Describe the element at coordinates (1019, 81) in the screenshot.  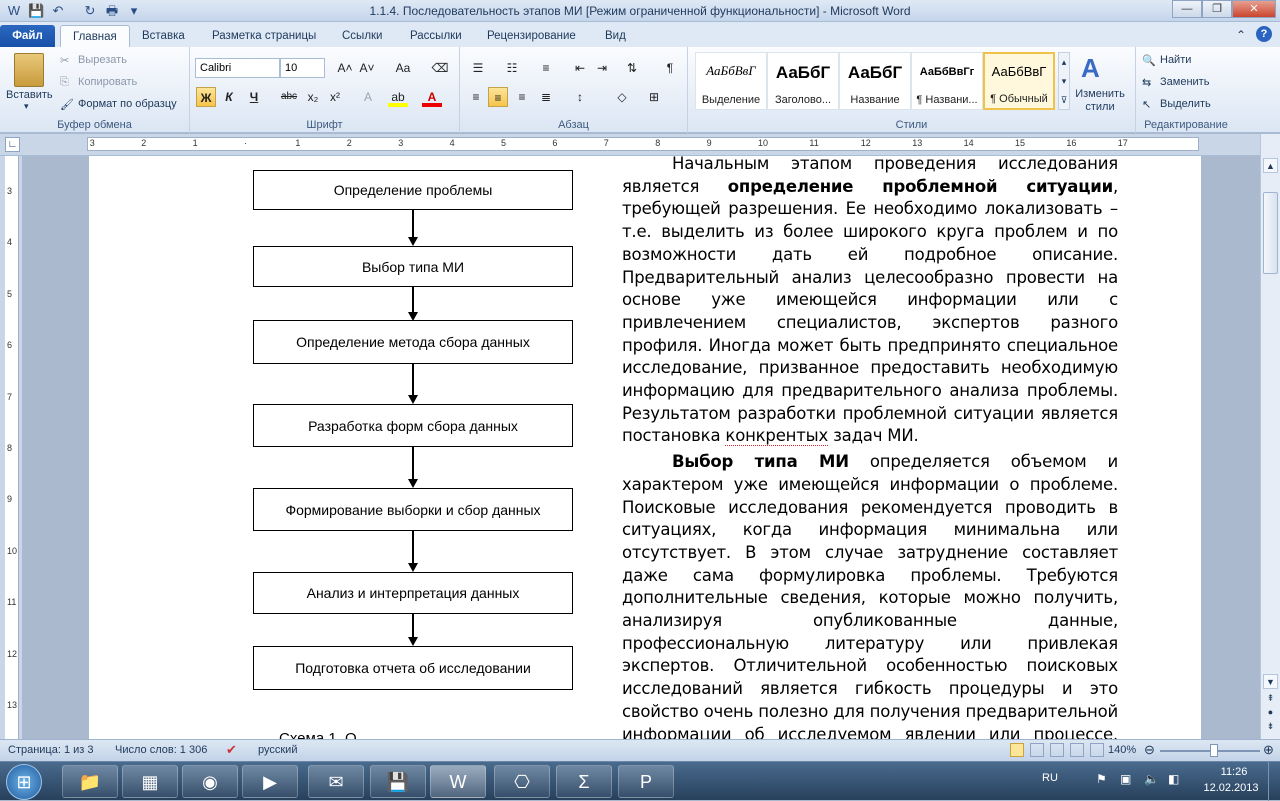
I see `style-normal: АаБбВвГ ¶ Обычный` at that location.